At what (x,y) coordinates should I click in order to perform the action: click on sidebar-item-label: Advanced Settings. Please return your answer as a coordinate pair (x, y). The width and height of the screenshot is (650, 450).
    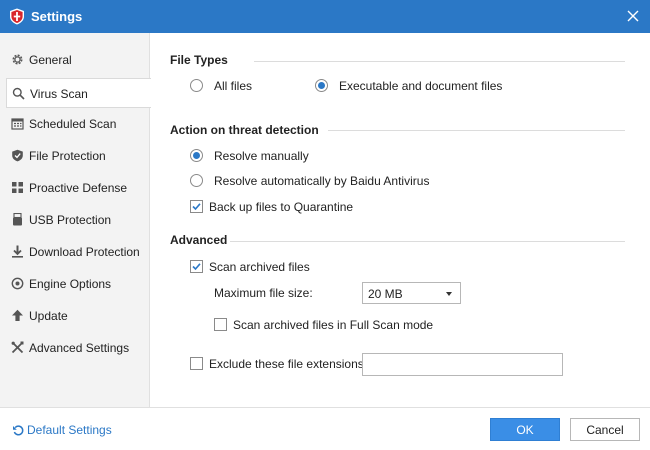
    Looking at the image, I should click on (79, 348).